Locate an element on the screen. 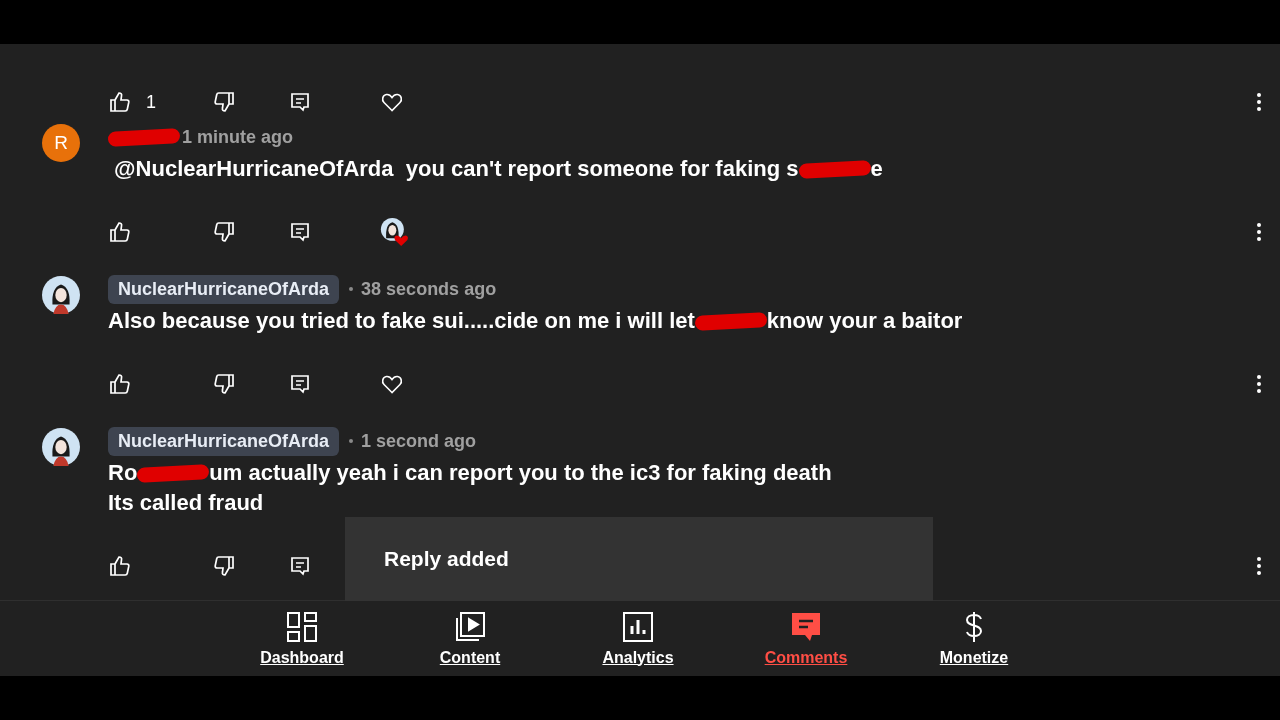 This screenshot has height=720, width=1280. comment-icon is located at coordinates (806, 626).